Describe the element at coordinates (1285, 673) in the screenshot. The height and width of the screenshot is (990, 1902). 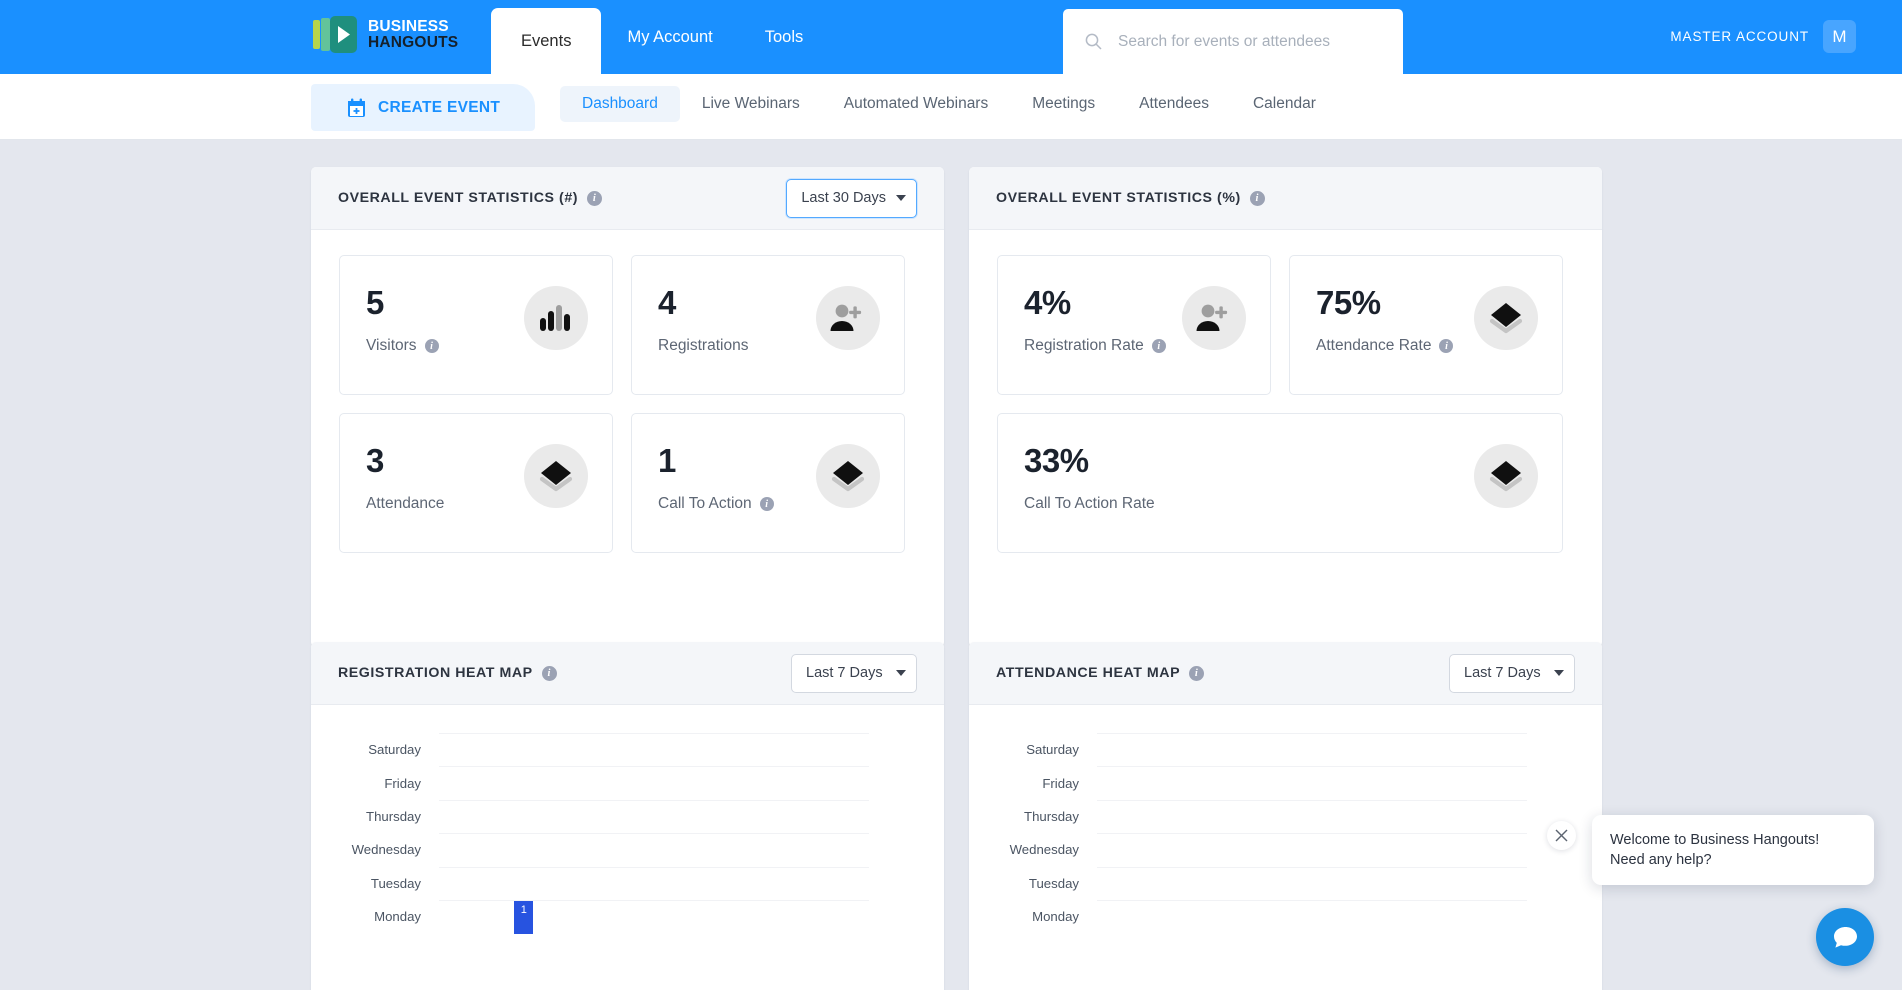
I see `panel-header: ATTENDANCE HEAT MAP i Last 7 Days` at that location.